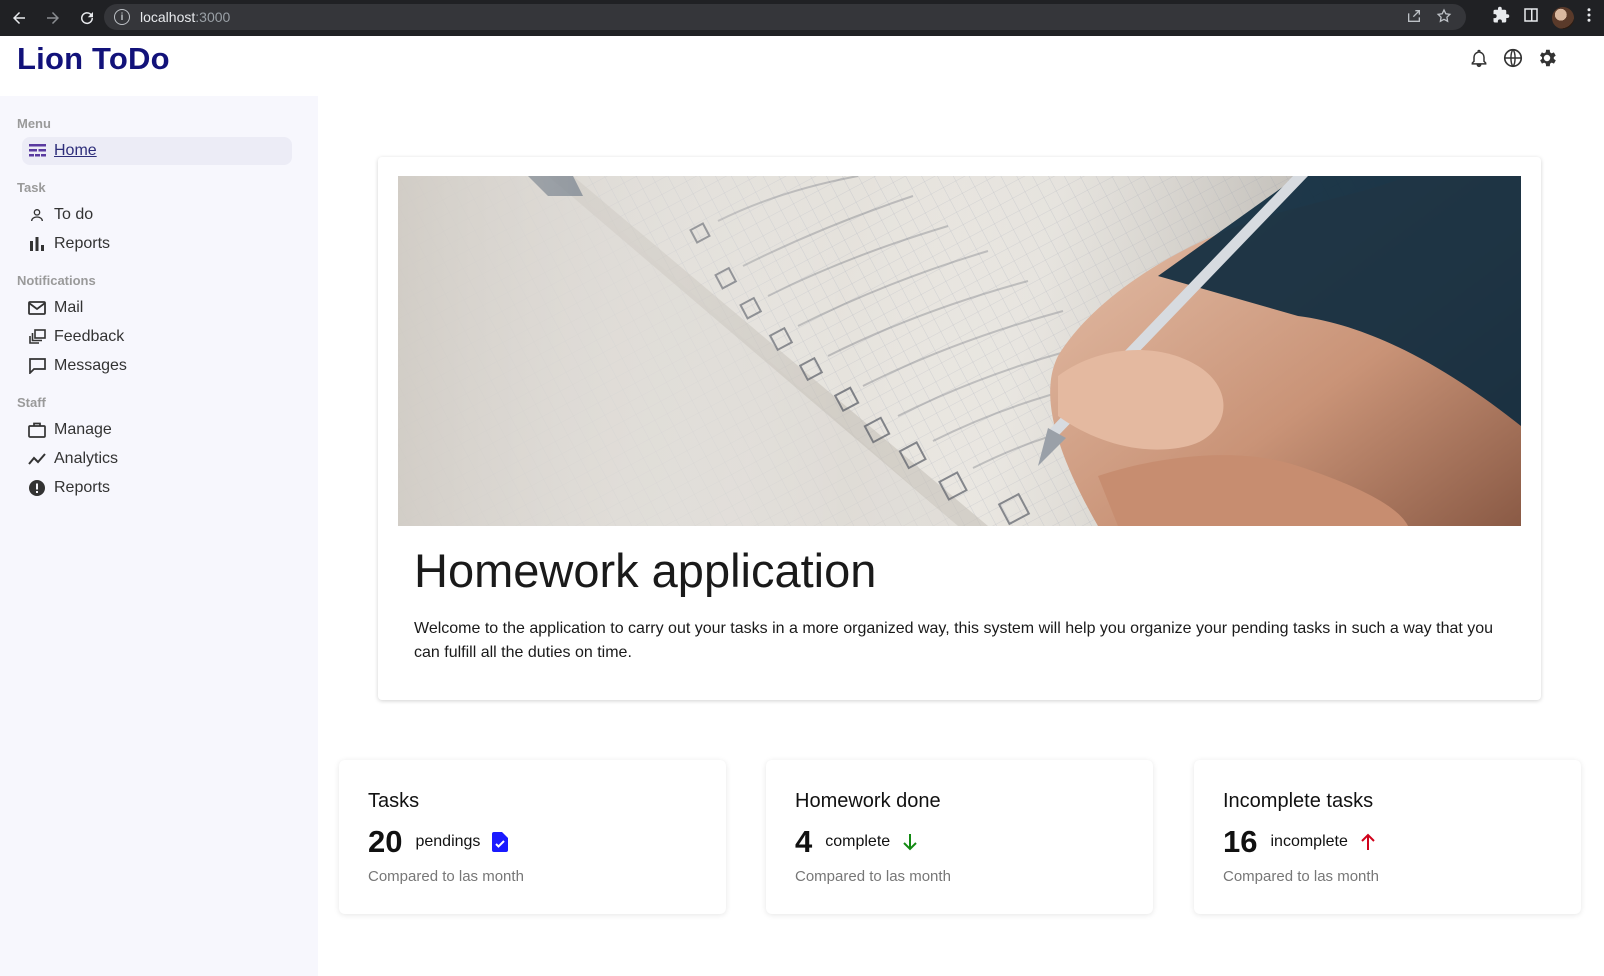 The height and width of the screenshot is (976, 1604). What do you see at coordinates (122, 17) in the screenshot?
I see `site-info-icon: i` at bounding box center [122, 17].